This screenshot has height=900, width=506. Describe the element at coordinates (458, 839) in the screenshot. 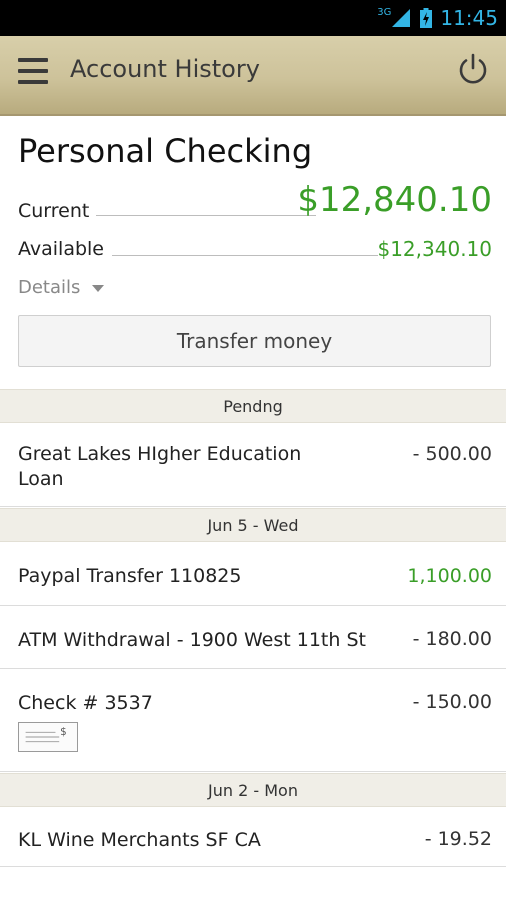

I see `transaction-amount: - 19.52` at that location.